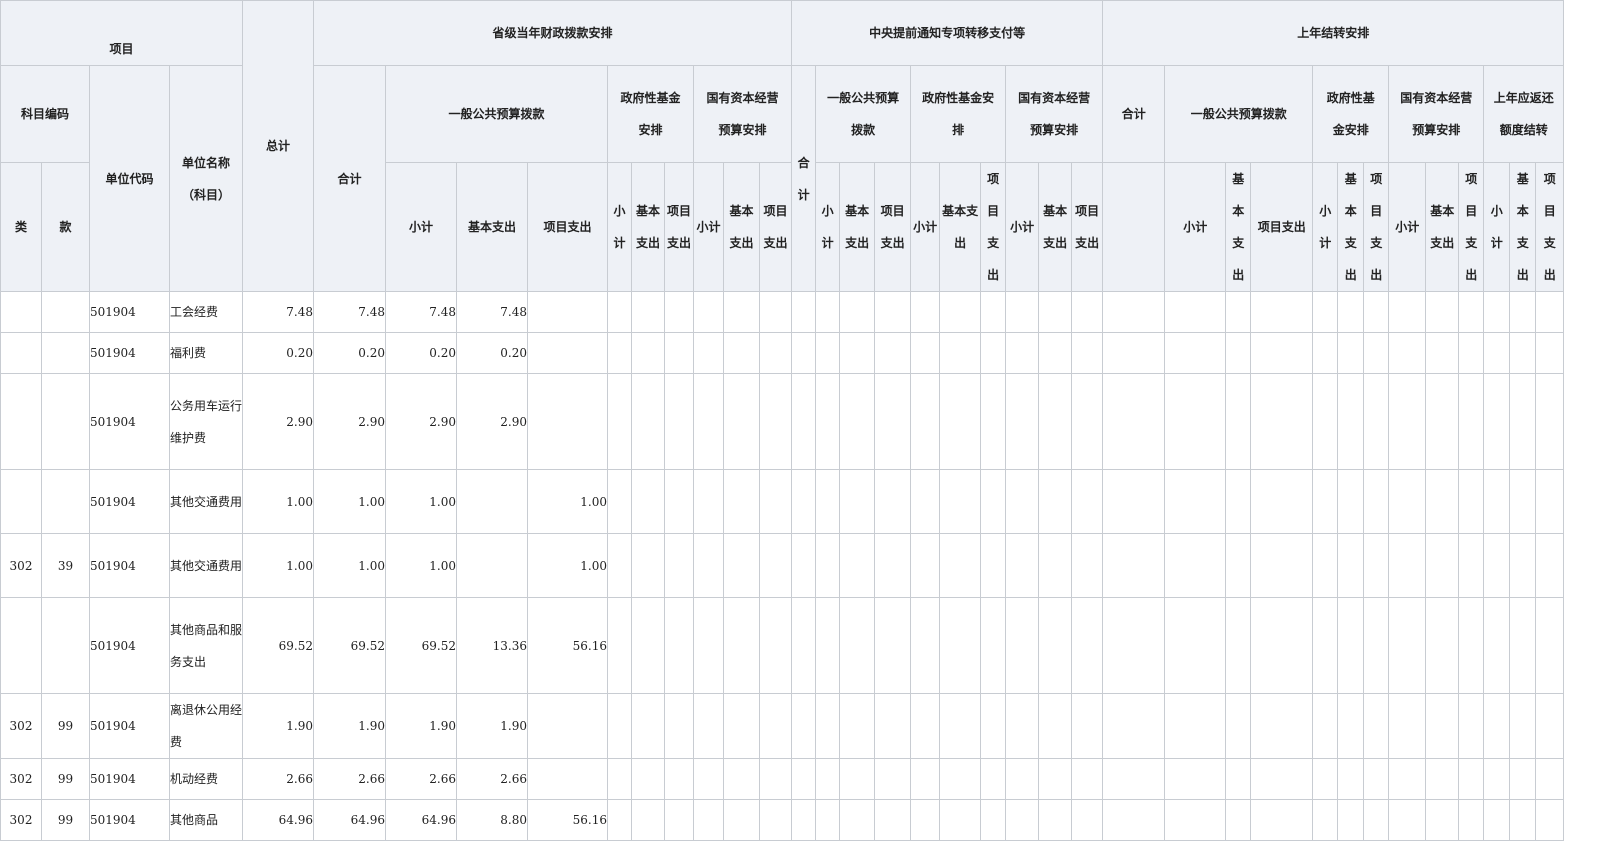 The image size is (1600, 864). What do you see at coordinates (421, 312) in the screenshot?
I see `subtotal-cell: 7.48` at bounding box center [421, 312].